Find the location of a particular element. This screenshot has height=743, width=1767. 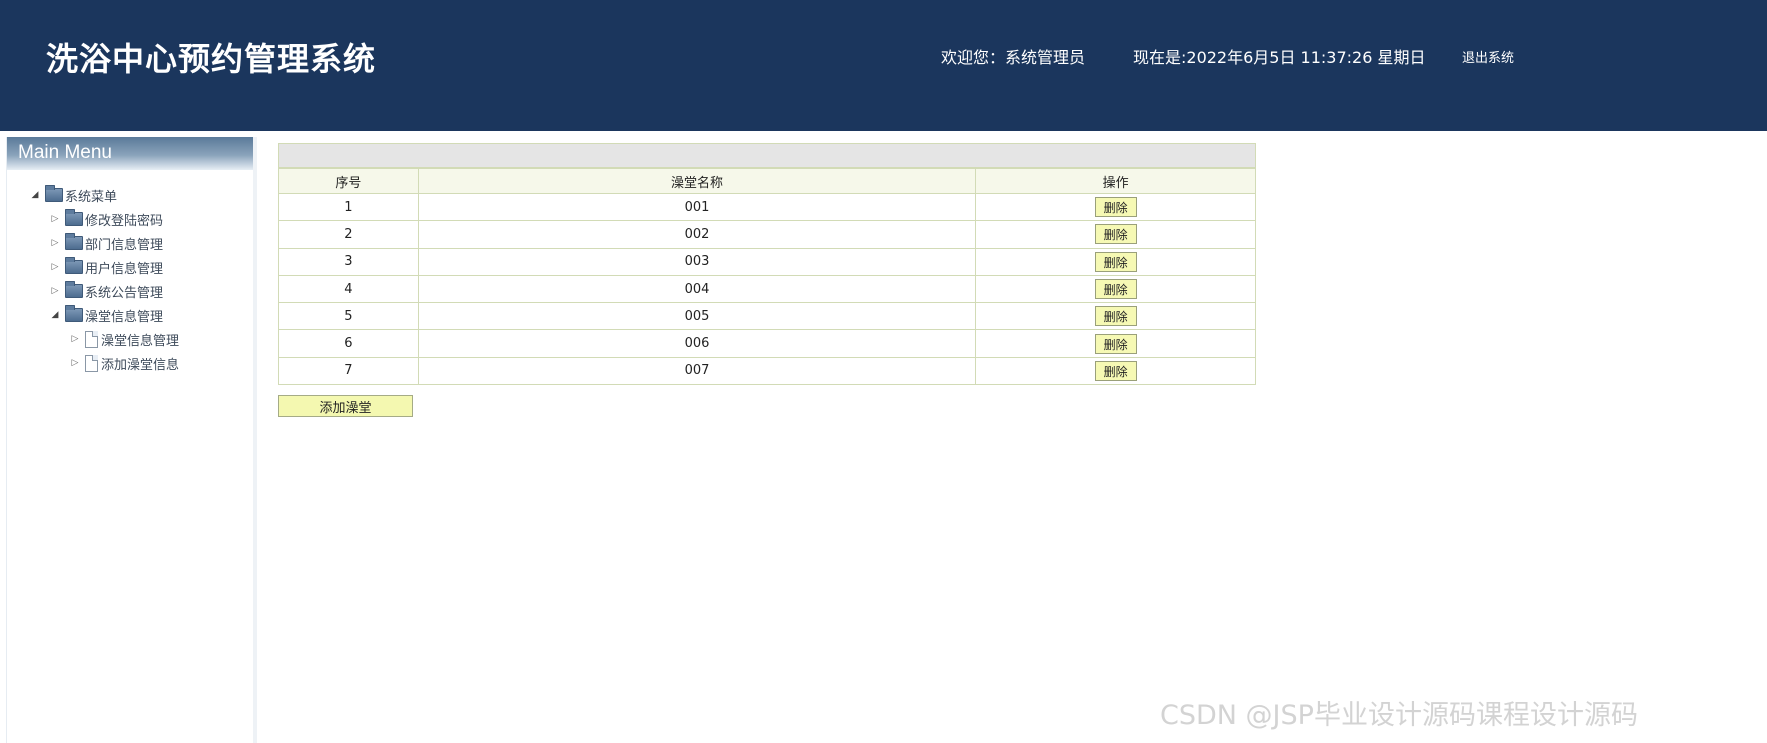

table-row: 5 005 删除 is located at coordinates (767, 316).